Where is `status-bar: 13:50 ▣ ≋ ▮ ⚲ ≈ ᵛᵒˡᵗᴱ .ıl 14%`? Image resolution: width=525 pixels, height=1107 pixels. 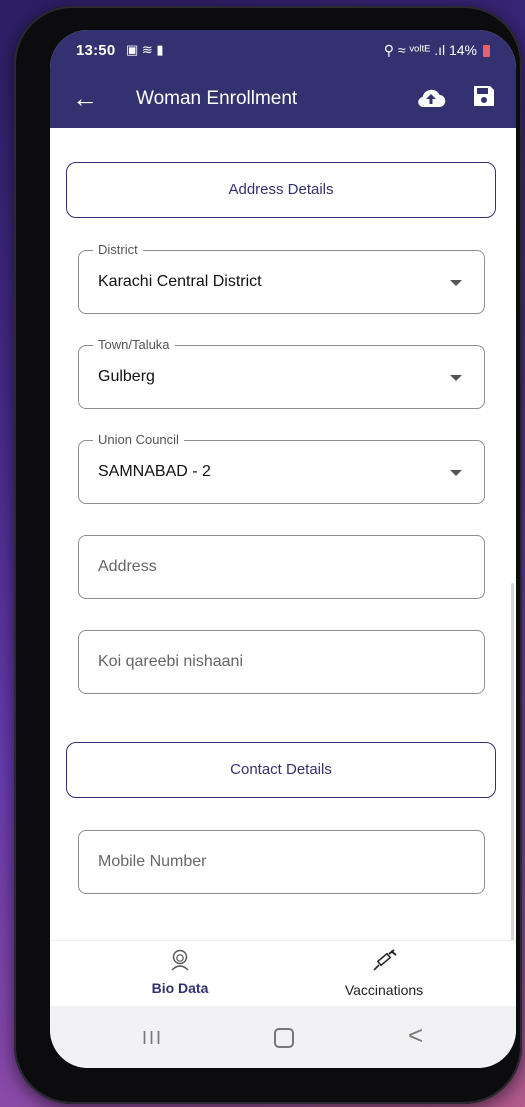
status-bar: 13:50 ▣ ≋ ▮ ⚲ ≈ ᵛᵒˡᵗᴱ .ıl 14% is located at coordinates (283, 51).